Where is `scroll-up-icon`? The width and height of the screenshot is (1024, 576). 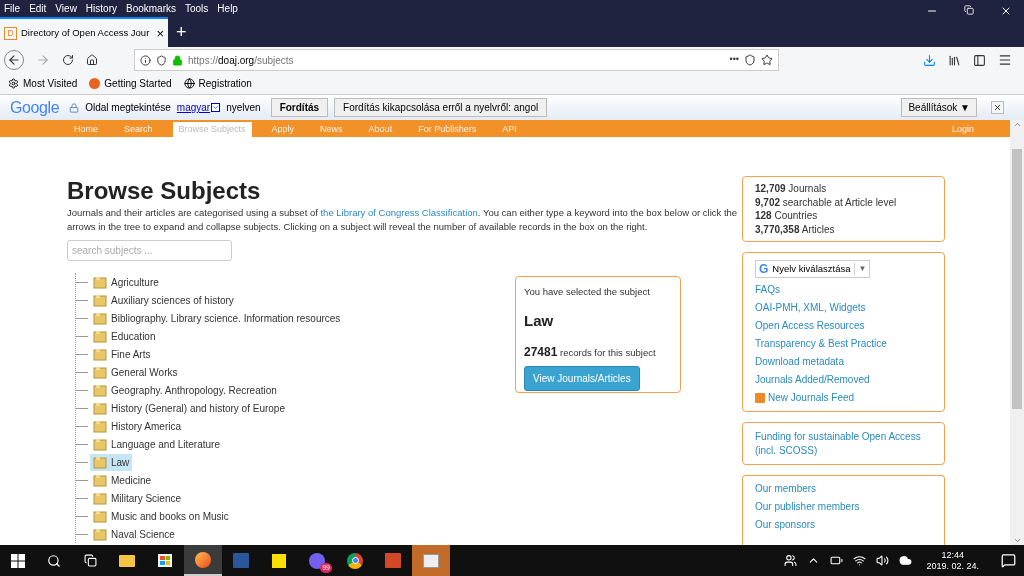
scroll-up-icon is located at coordinates (1017, 124).